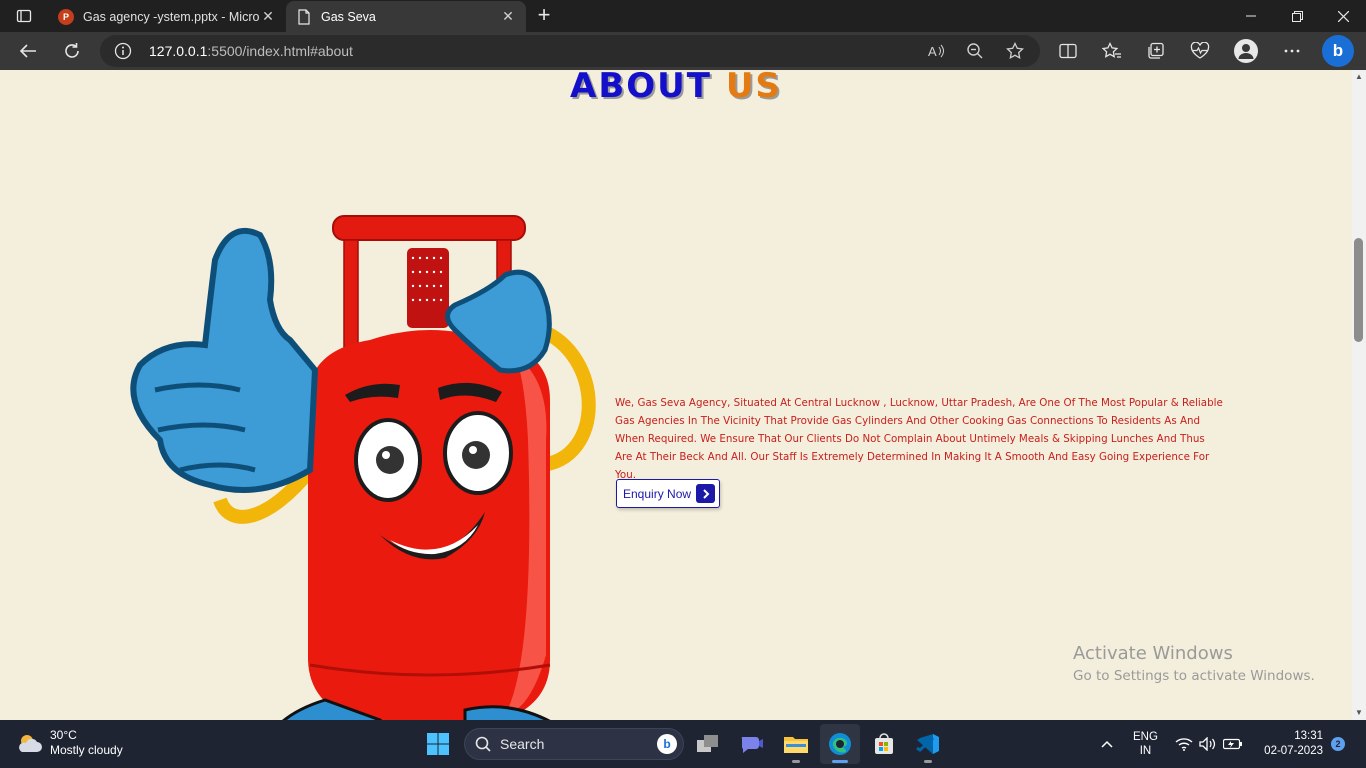 The height and width of the screenshot is (768, 1366). What do you see at coordinates (657, 493) in the screenshot?
I see `enquiry-now-label: Enquiry Now` at bounding box center [657, 493].